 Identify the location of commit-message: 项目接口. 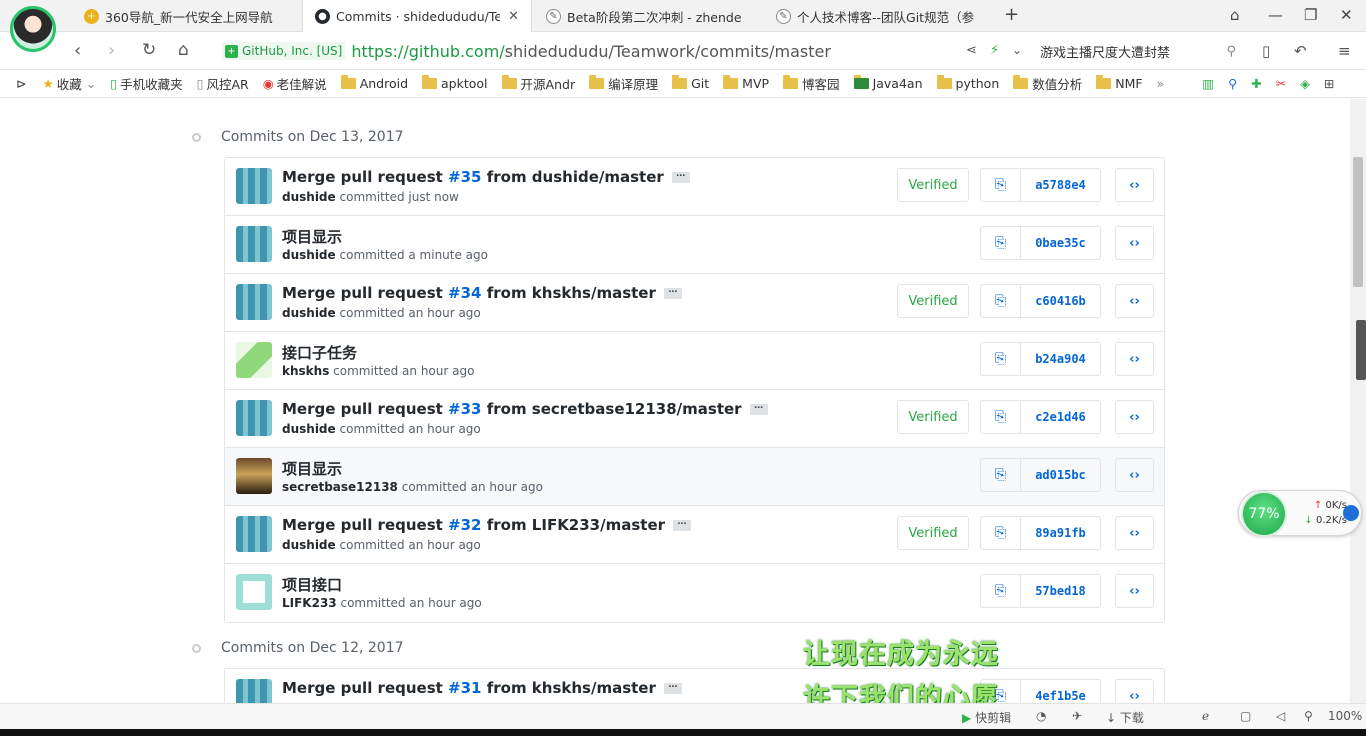
(312, 584).